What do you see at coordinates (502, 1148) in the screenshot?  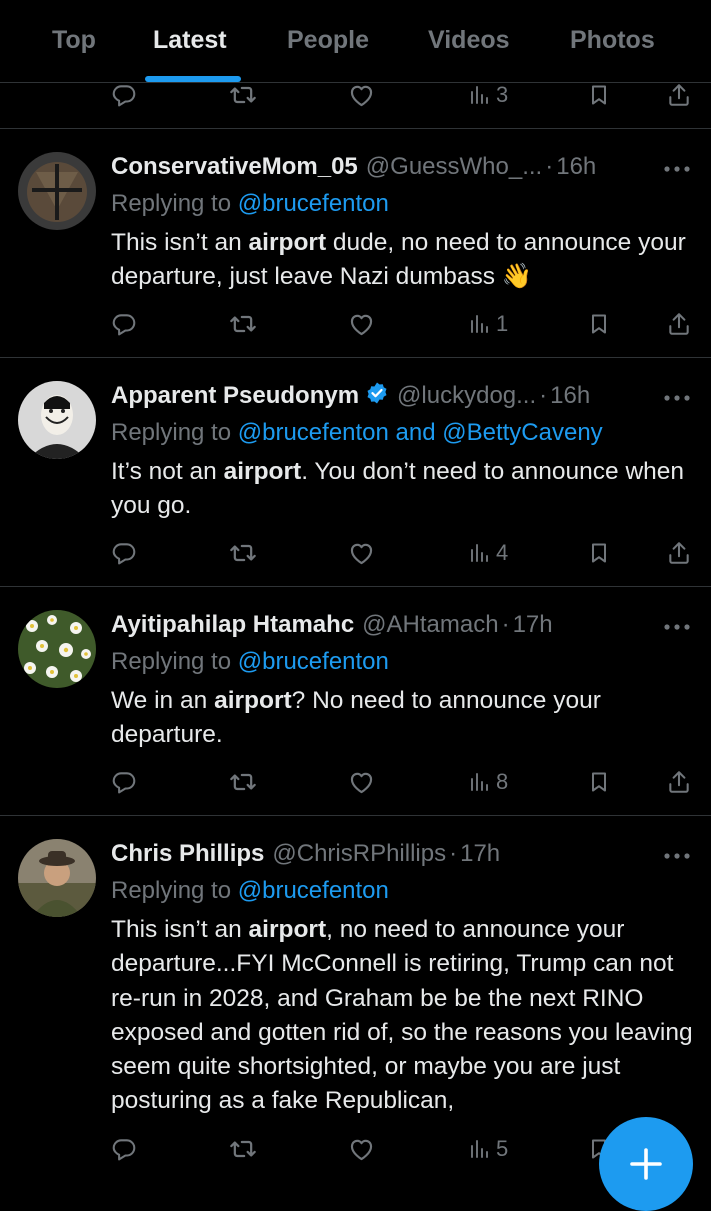 I see `views-count: 5` at bounding box center [502, 1148].